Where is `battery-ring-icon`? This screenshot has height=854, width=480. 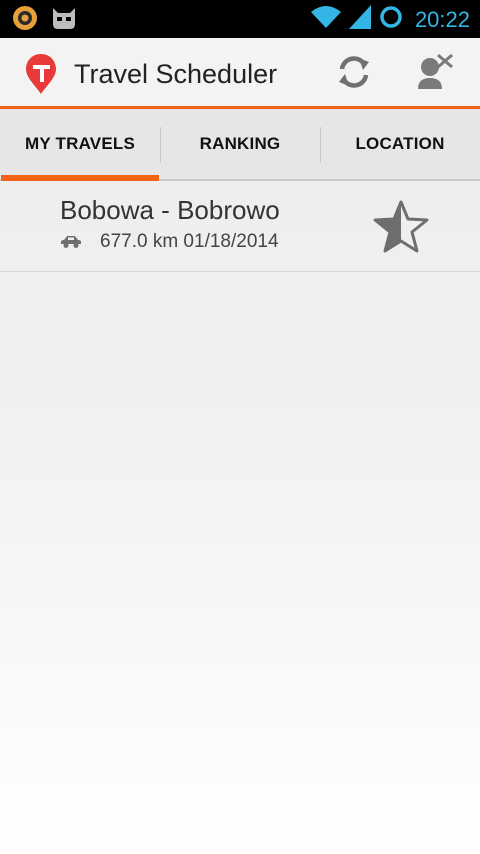 battery-ring-icon is located at coordinates (391, 19).